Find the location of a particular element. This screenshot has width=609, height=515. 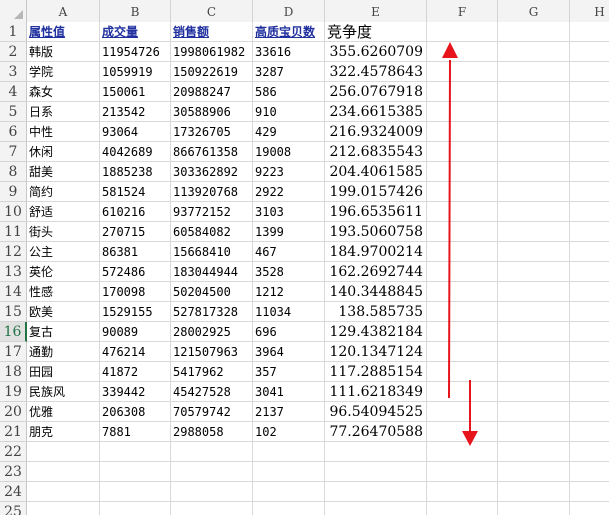

row-header-23: 23 is located at coordinates (13, 472).